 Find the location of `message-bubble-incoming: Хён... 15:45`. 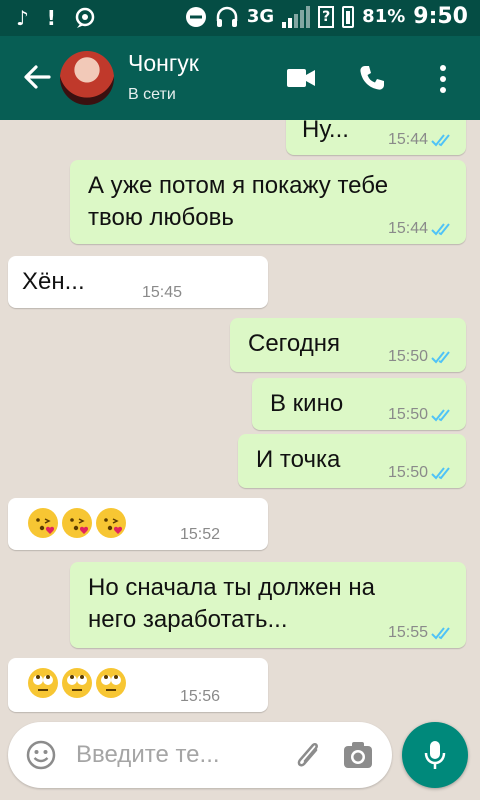

message-bubble-incoming: Хён... 15:45 is located at coordinates (138, 282).